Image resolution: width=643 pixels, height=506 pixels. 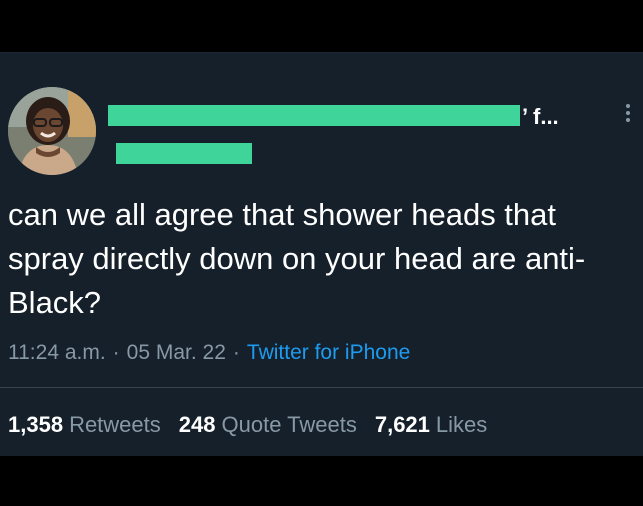 I want to click on tweet-date: 05 Mar. 22, so click(x=176, y=352).